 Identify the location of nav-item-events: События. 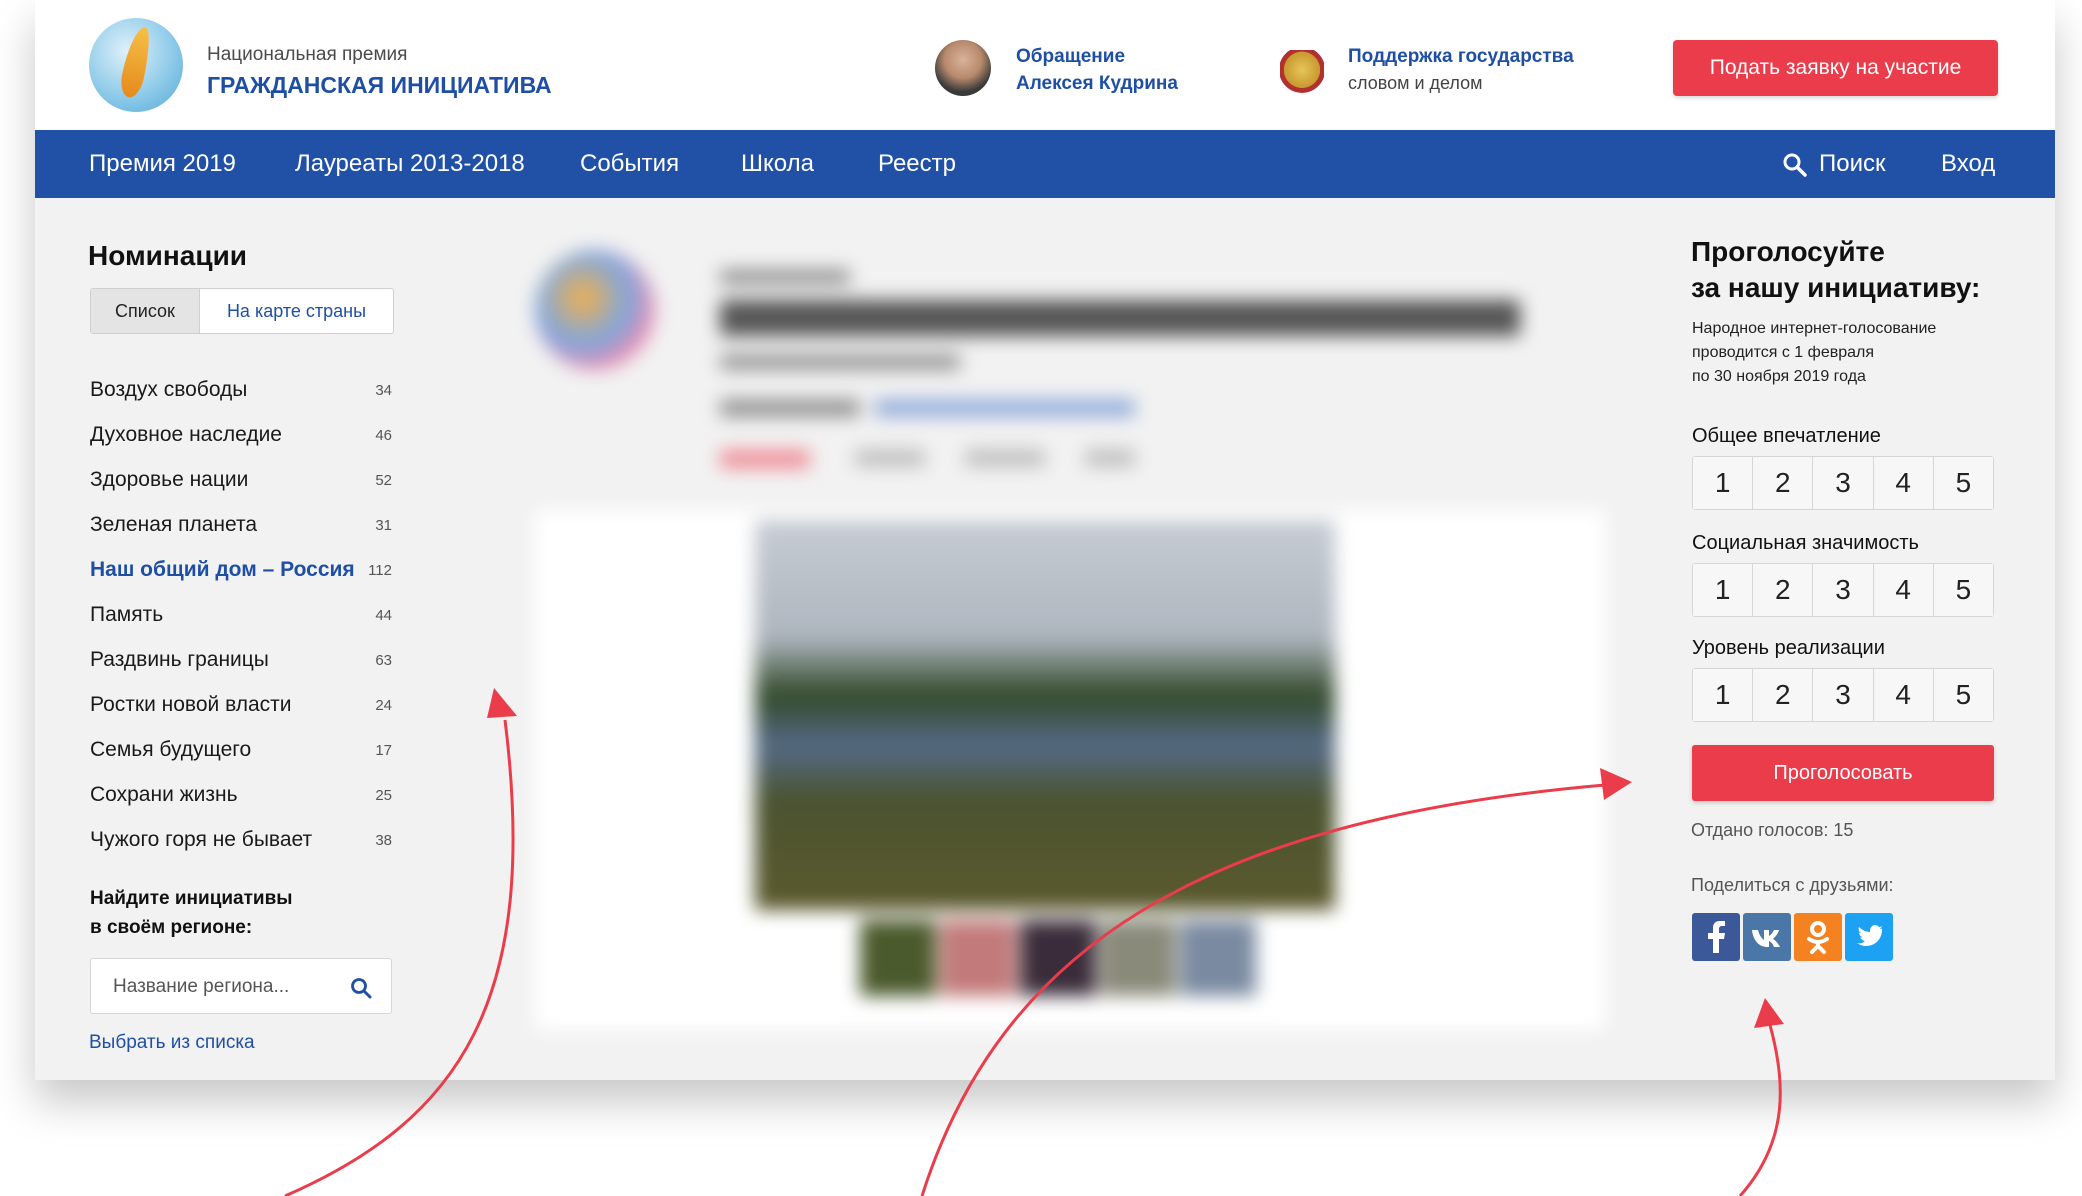
(629, 164).